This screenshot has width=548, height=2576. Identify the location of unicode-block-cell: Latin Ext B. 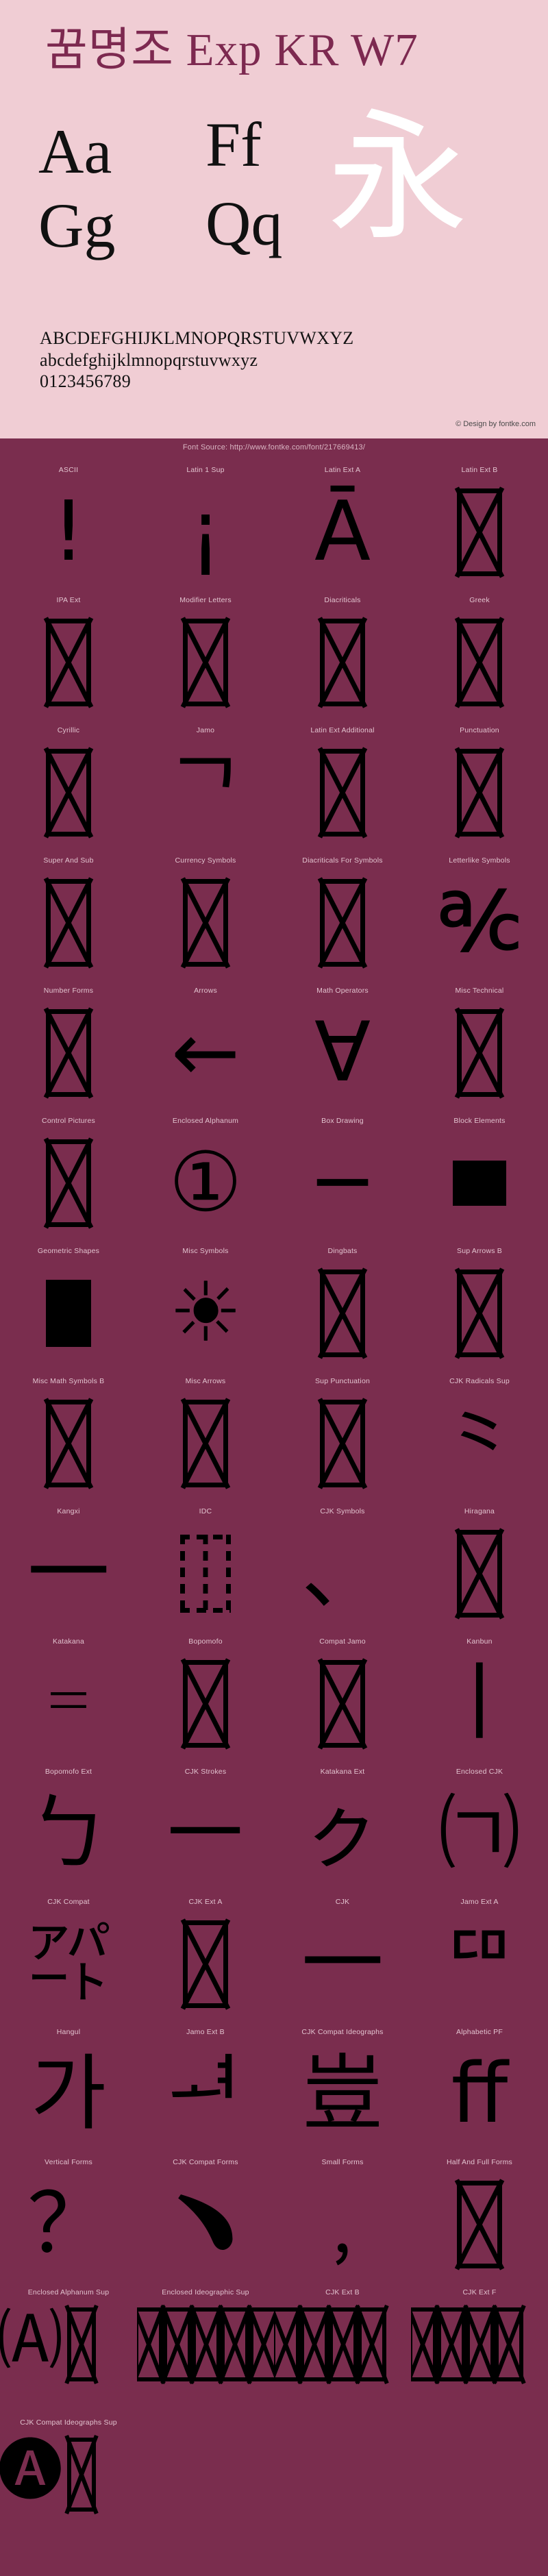
(480, 524).